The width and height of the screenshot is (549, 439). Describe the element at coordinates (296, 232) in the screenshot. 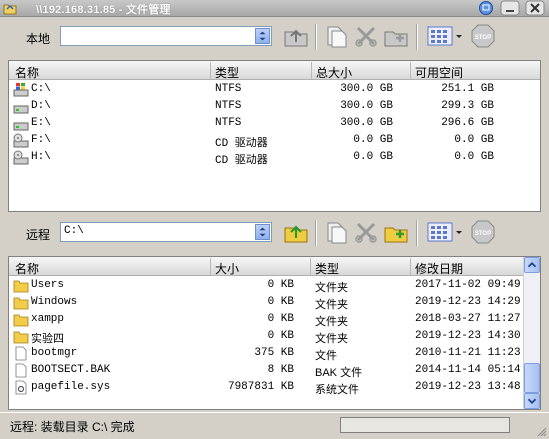

I see `remote-up-folder-icon` at that location.